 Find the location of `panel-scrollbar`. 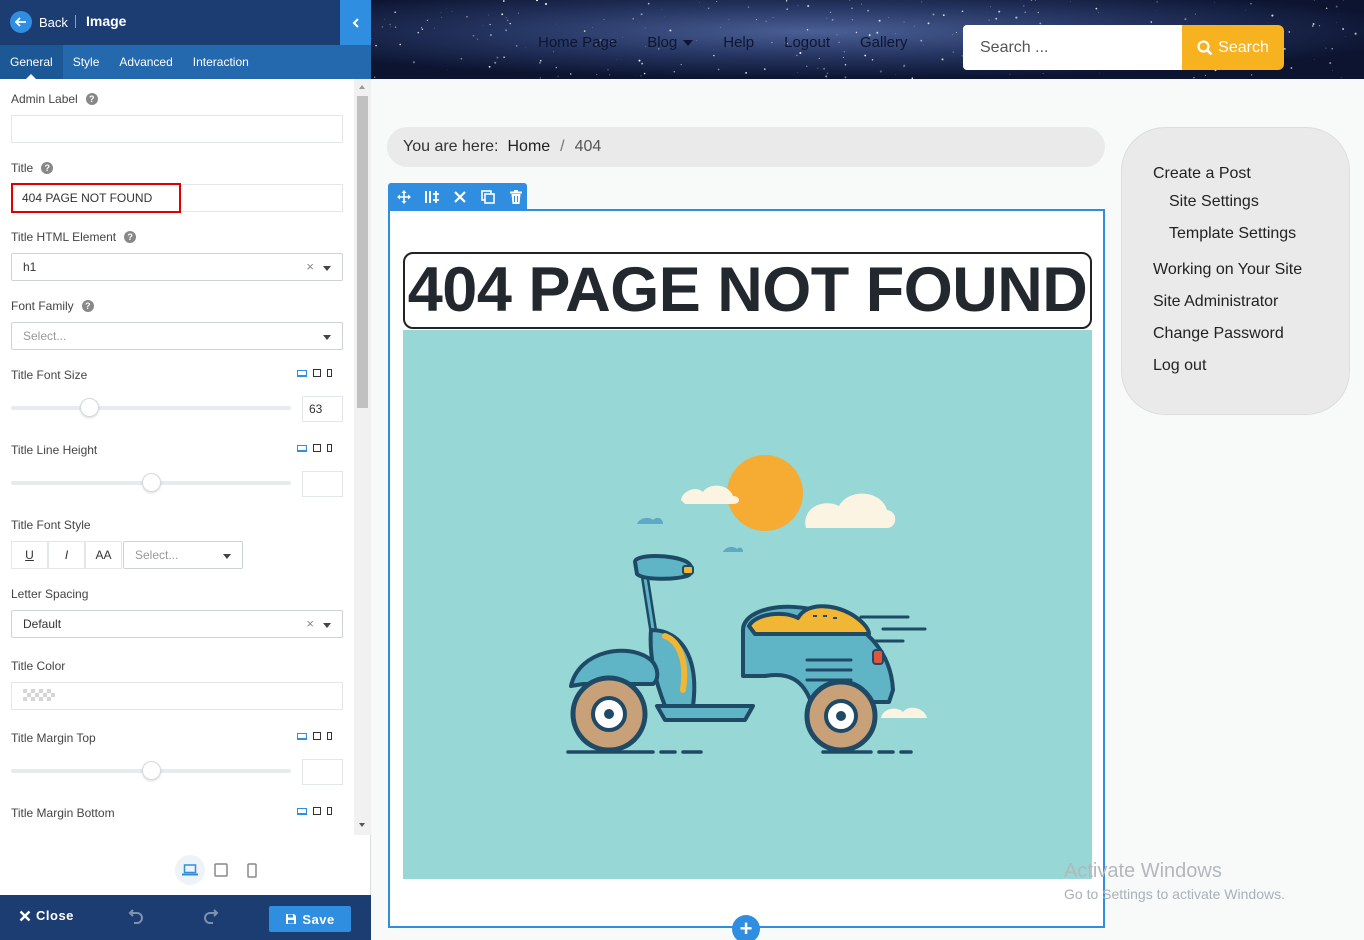

panel-scrollbar is located at coordinates (362, 457).